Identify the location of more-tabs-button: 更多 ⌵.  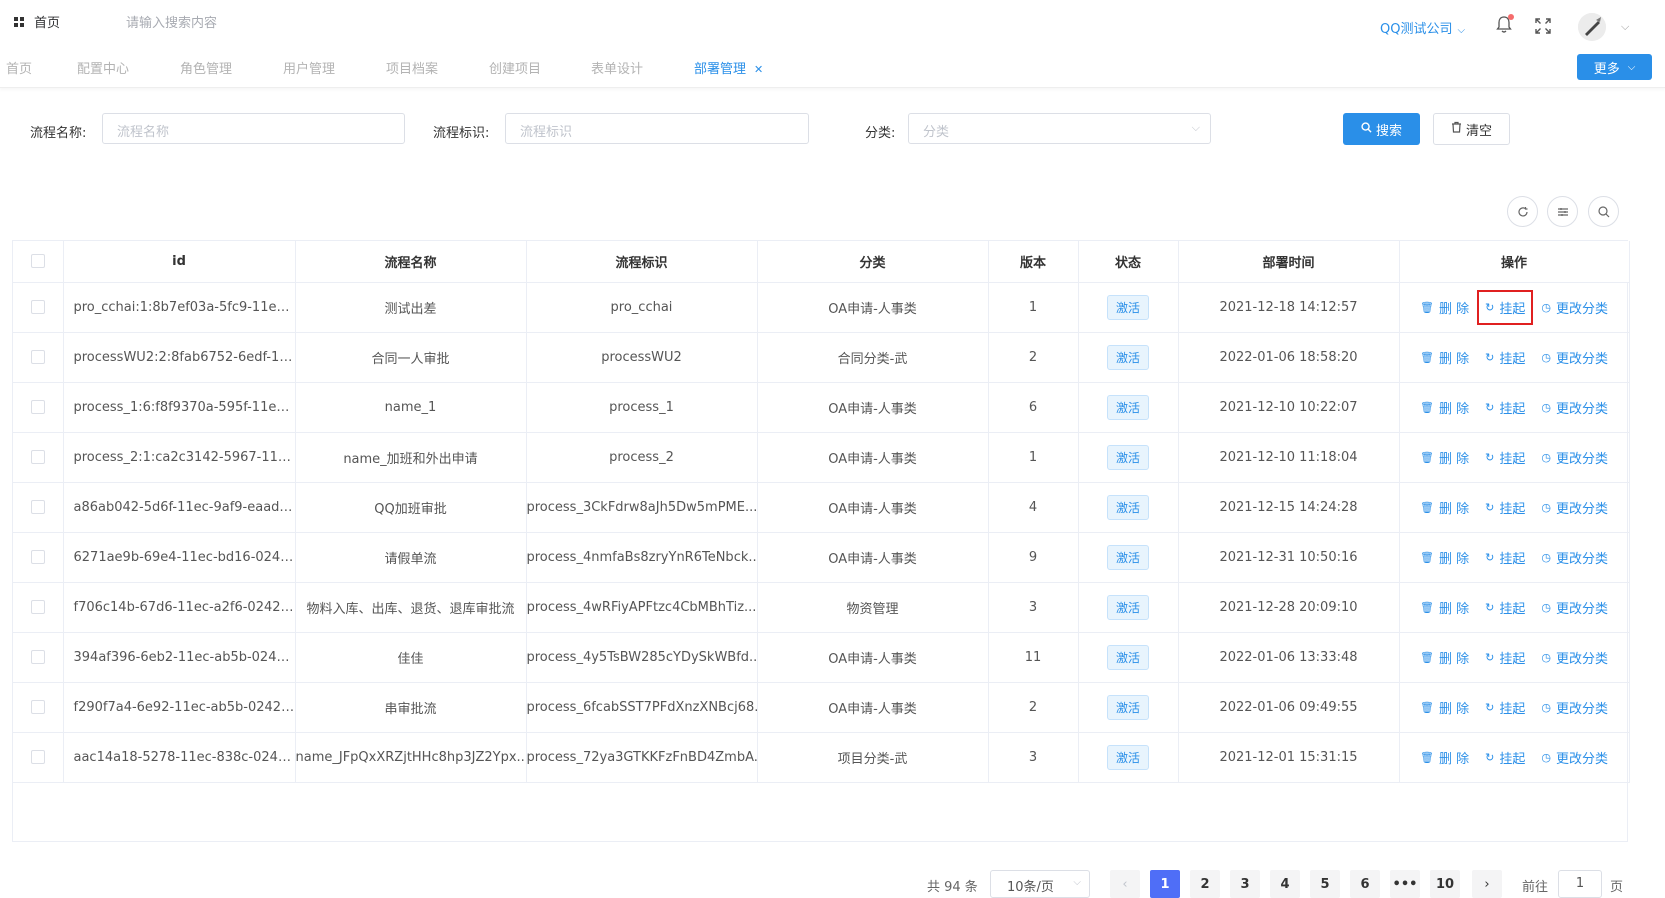
(1614, 67).